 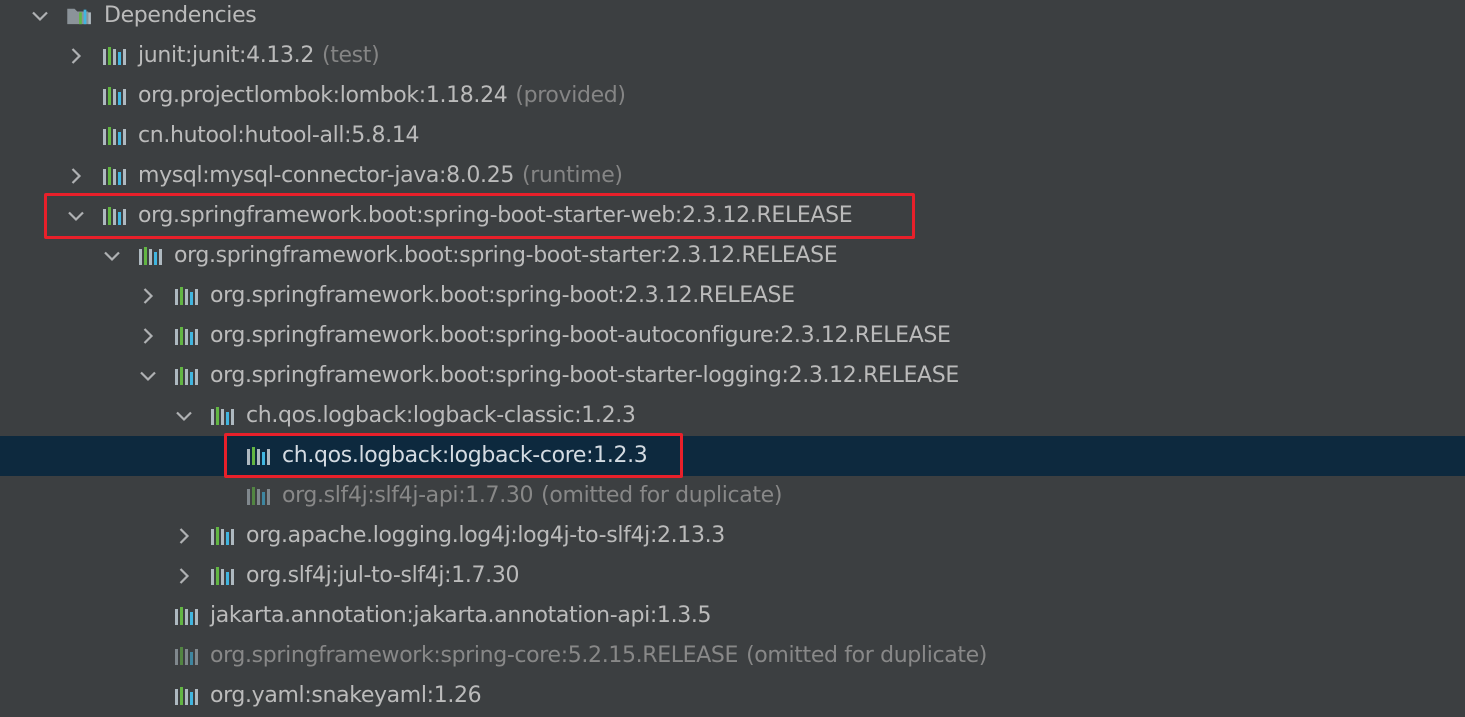 What do you see at coordinates (572, 175) in the screenshot?
I see `dependency-scope: (runtime)` at bounding box center [572, 175].